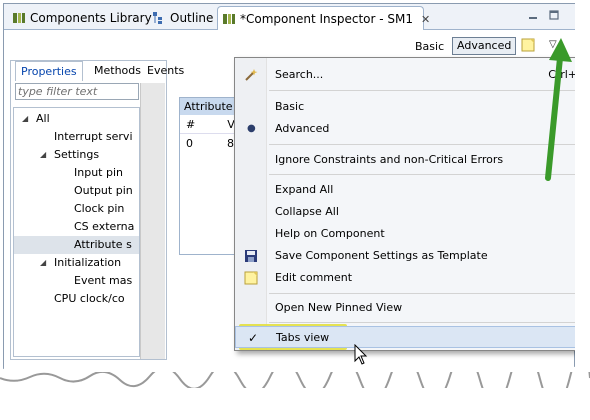  Describe the element at coordinates (251, 75) in the screenshot. I see `search-wand-icon` at that location.